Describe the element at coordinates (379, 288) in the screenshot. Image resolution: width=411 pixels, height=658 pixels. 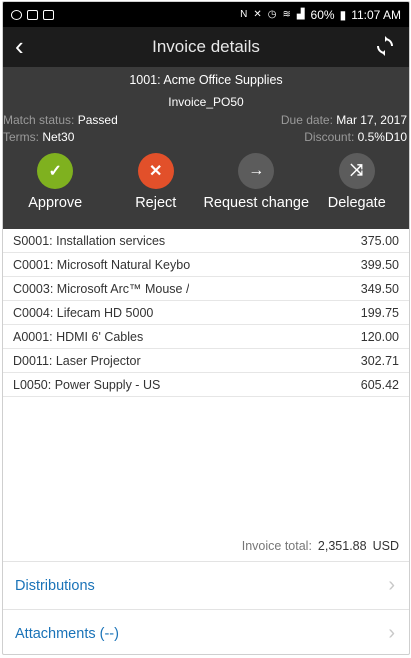
I see `line-amount: 349.50` at that location.